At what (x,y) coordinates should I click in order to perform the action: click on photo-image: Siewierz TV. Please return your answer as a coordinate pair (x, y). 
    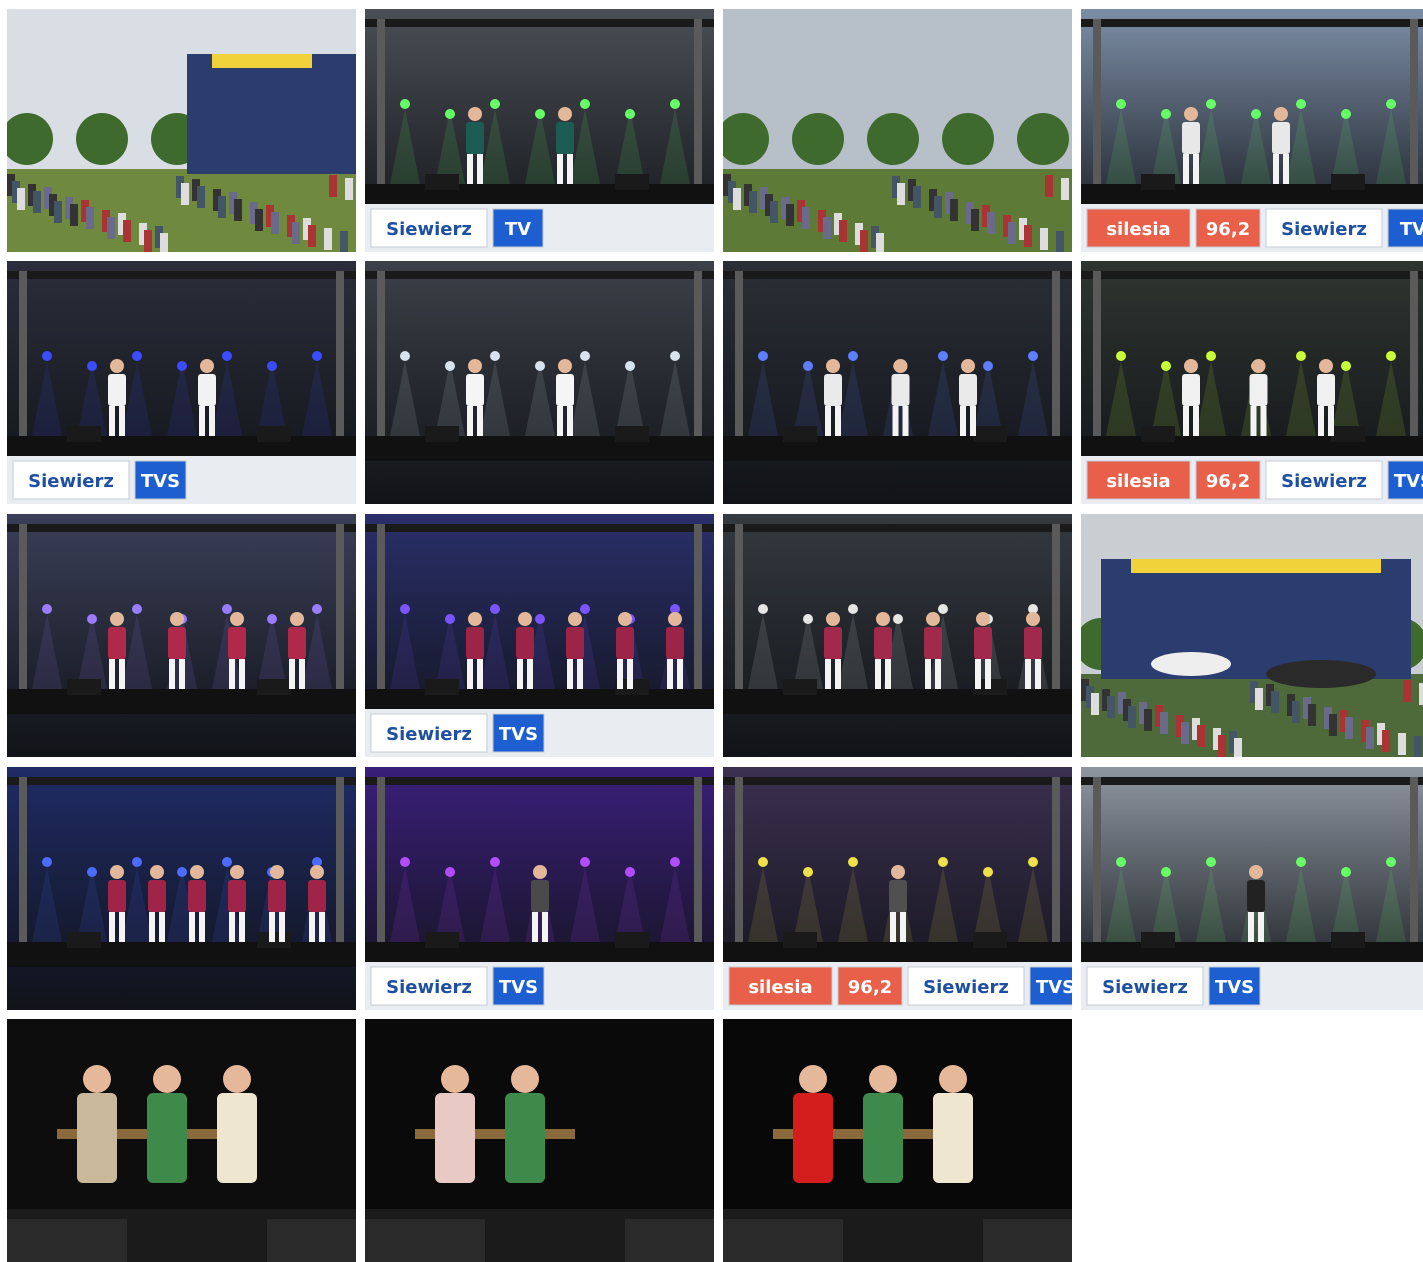
    Looking at the image, I should click on (539, 130).